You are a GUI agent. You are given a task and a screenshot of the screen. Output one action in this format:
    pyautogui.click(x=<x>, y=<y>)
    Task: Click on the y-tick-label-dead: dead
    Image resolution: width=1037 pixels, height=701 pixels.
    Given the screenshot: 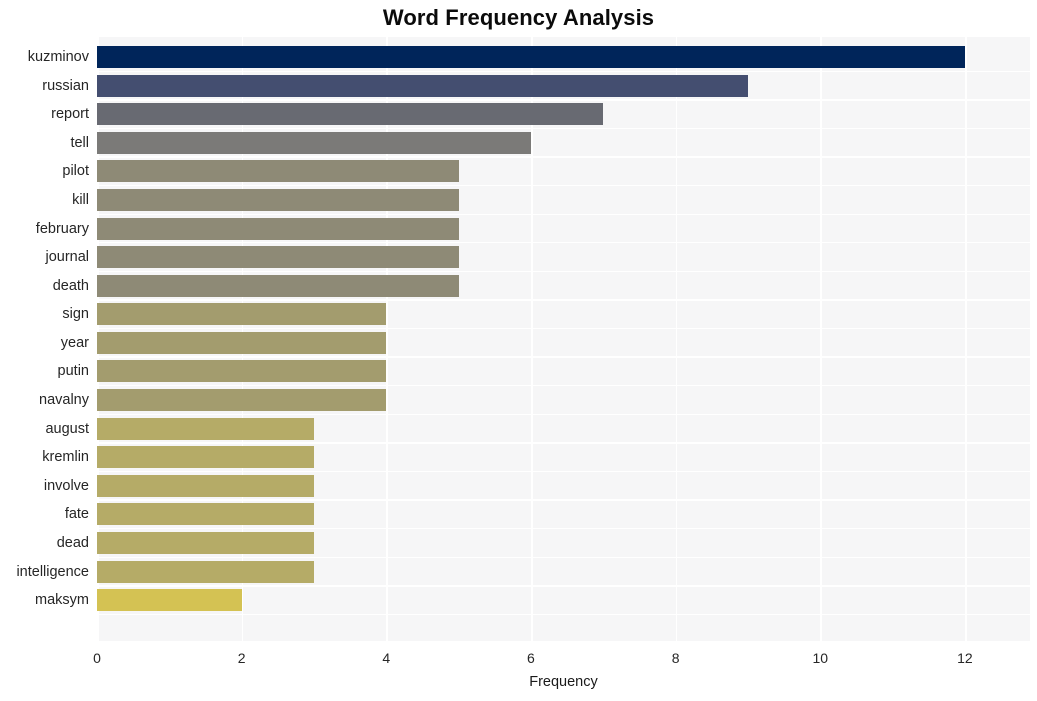 What is the action you would take?
    pyautogui.click(x=72, y=542)
    